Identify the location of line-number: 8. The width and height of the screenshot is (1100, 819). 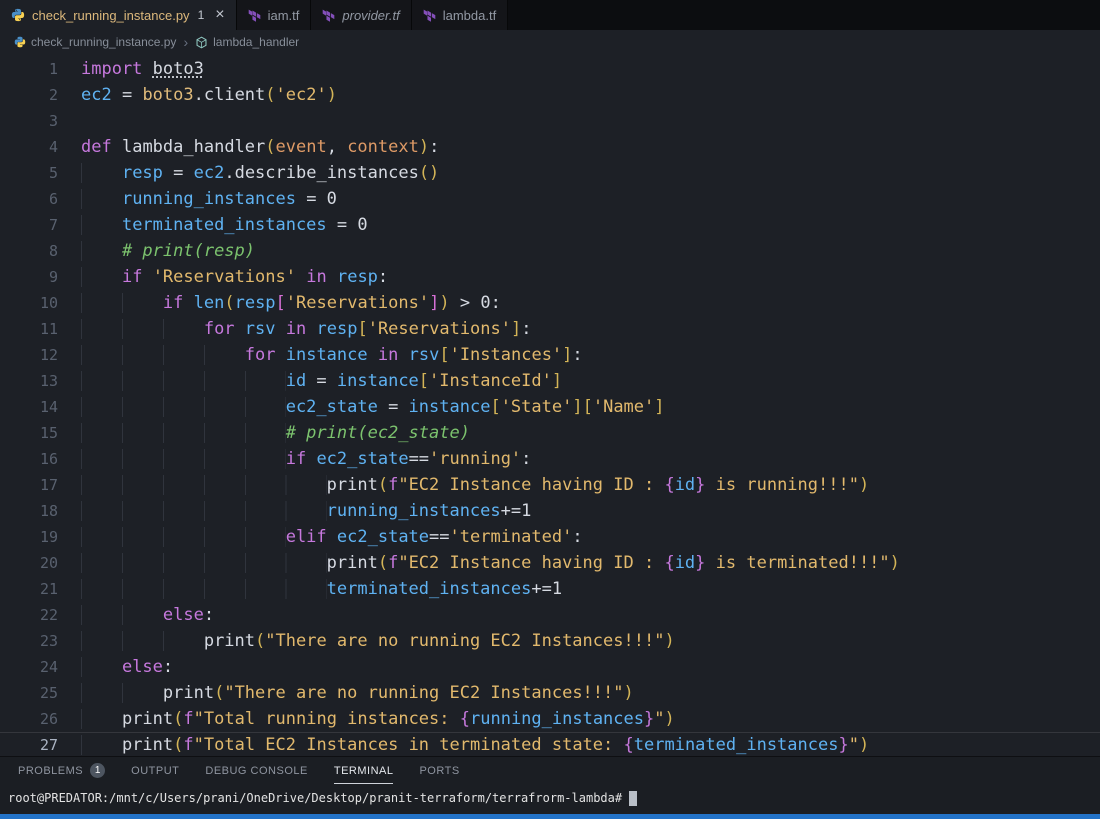
(29, 251).